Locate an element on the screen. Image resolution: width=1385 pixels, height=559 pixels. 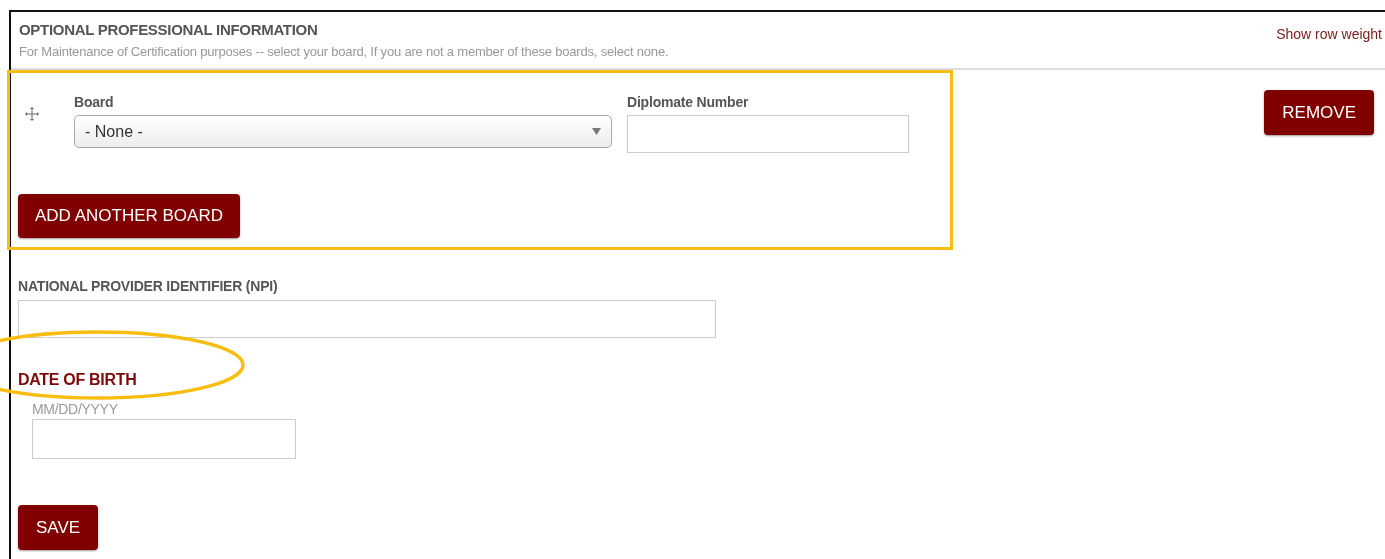
remove-button: REMOVE is located at coordinates (1319, 112).